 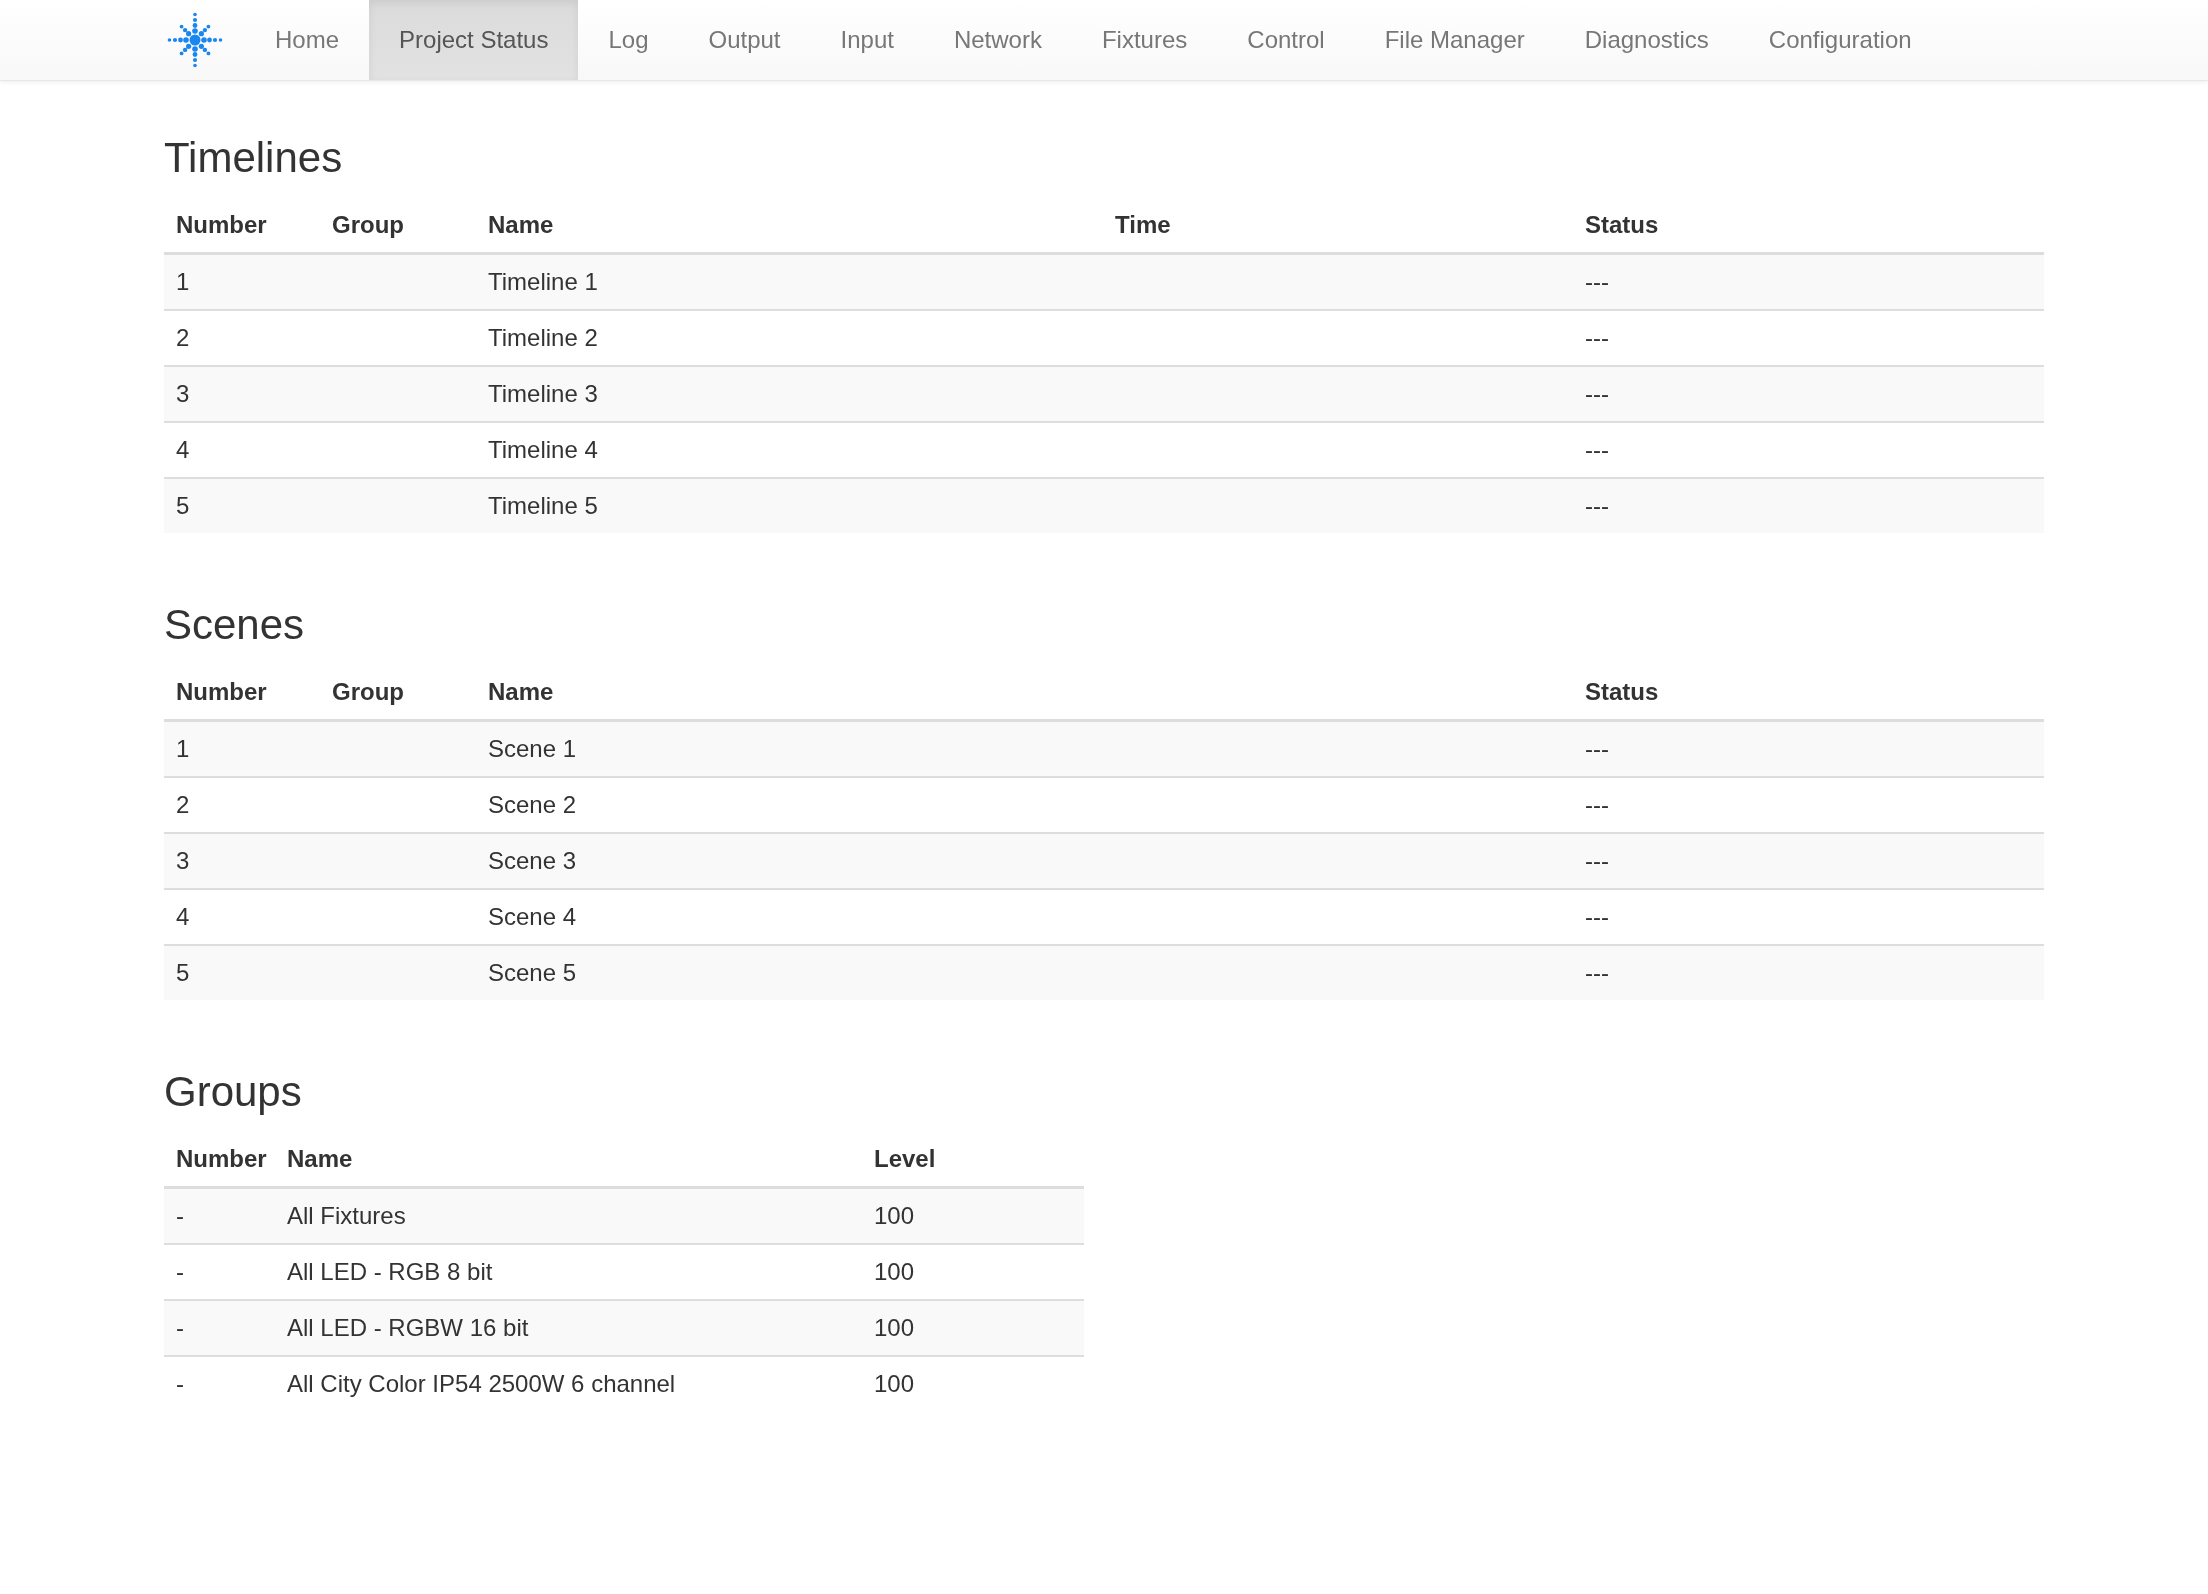 What do you see at coordinates (307, 40) in the screenshot?
I see `nav-tab: Home` at bounding box center [307, 40].